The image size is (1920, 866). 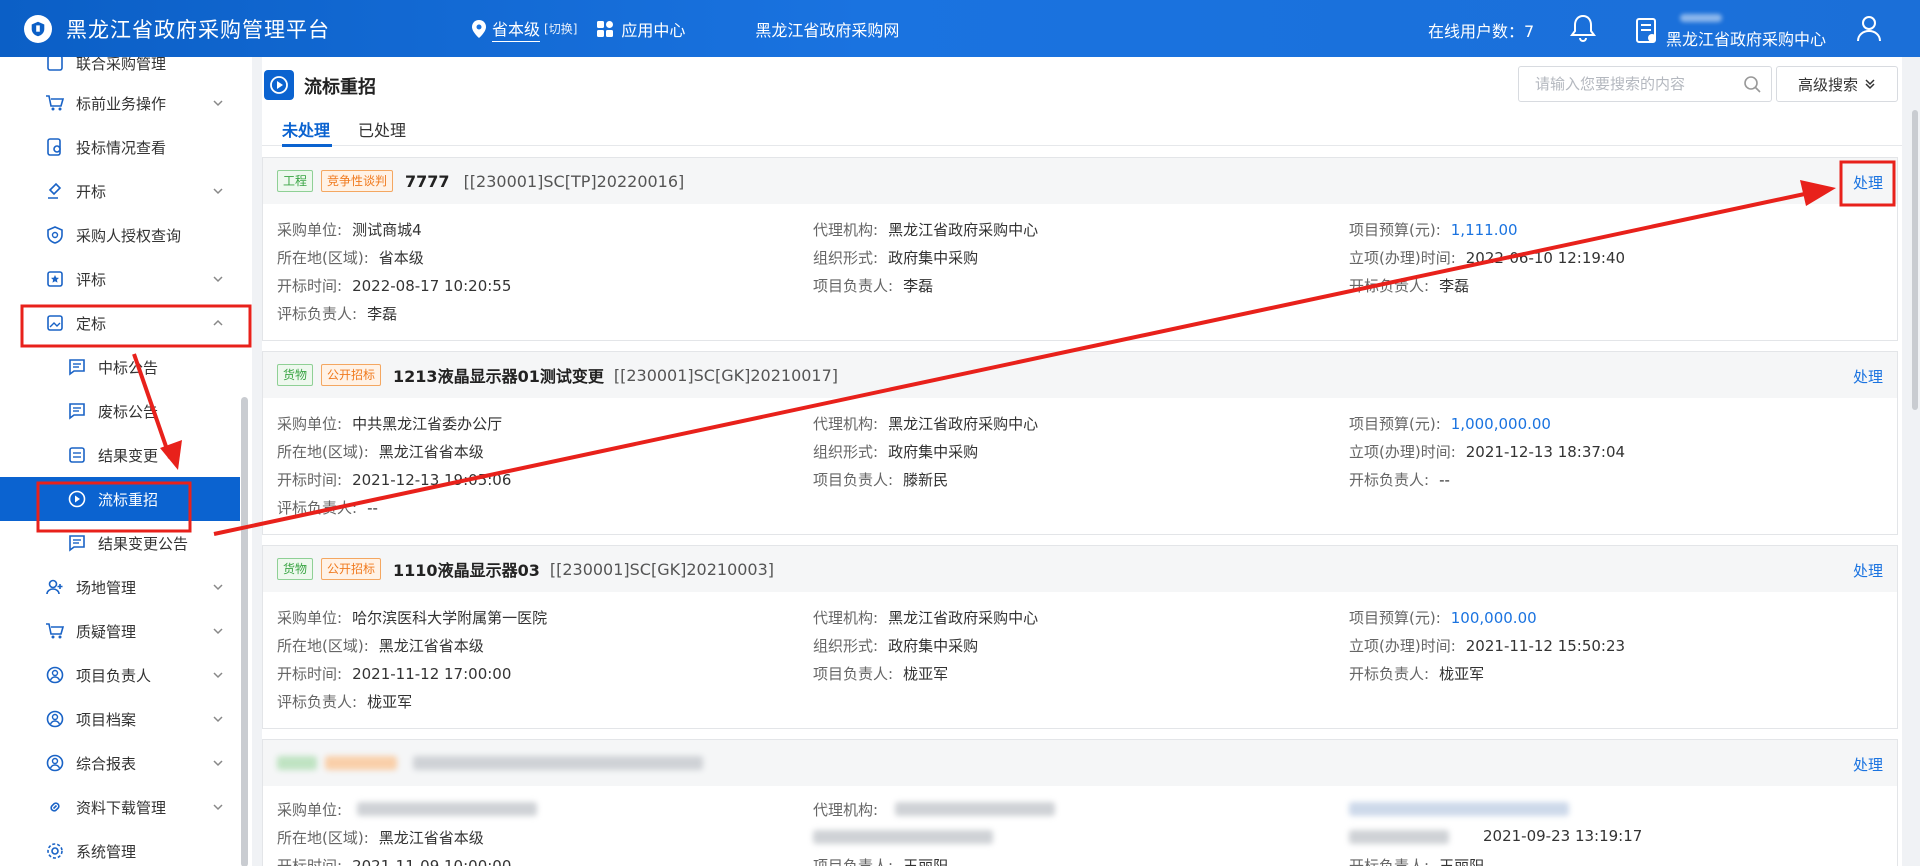 I want to click on sidebar-item-evaluation: 评标, so click(x=120, y=279).